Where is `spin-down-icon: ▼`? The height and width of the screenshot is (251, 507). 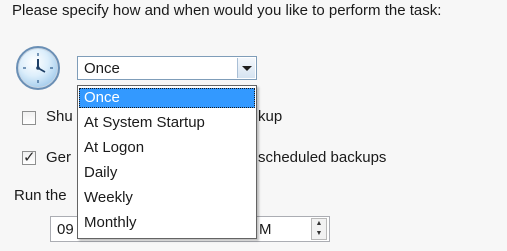 spin-down-icon: ▼ is located at coordinates (319, 234).